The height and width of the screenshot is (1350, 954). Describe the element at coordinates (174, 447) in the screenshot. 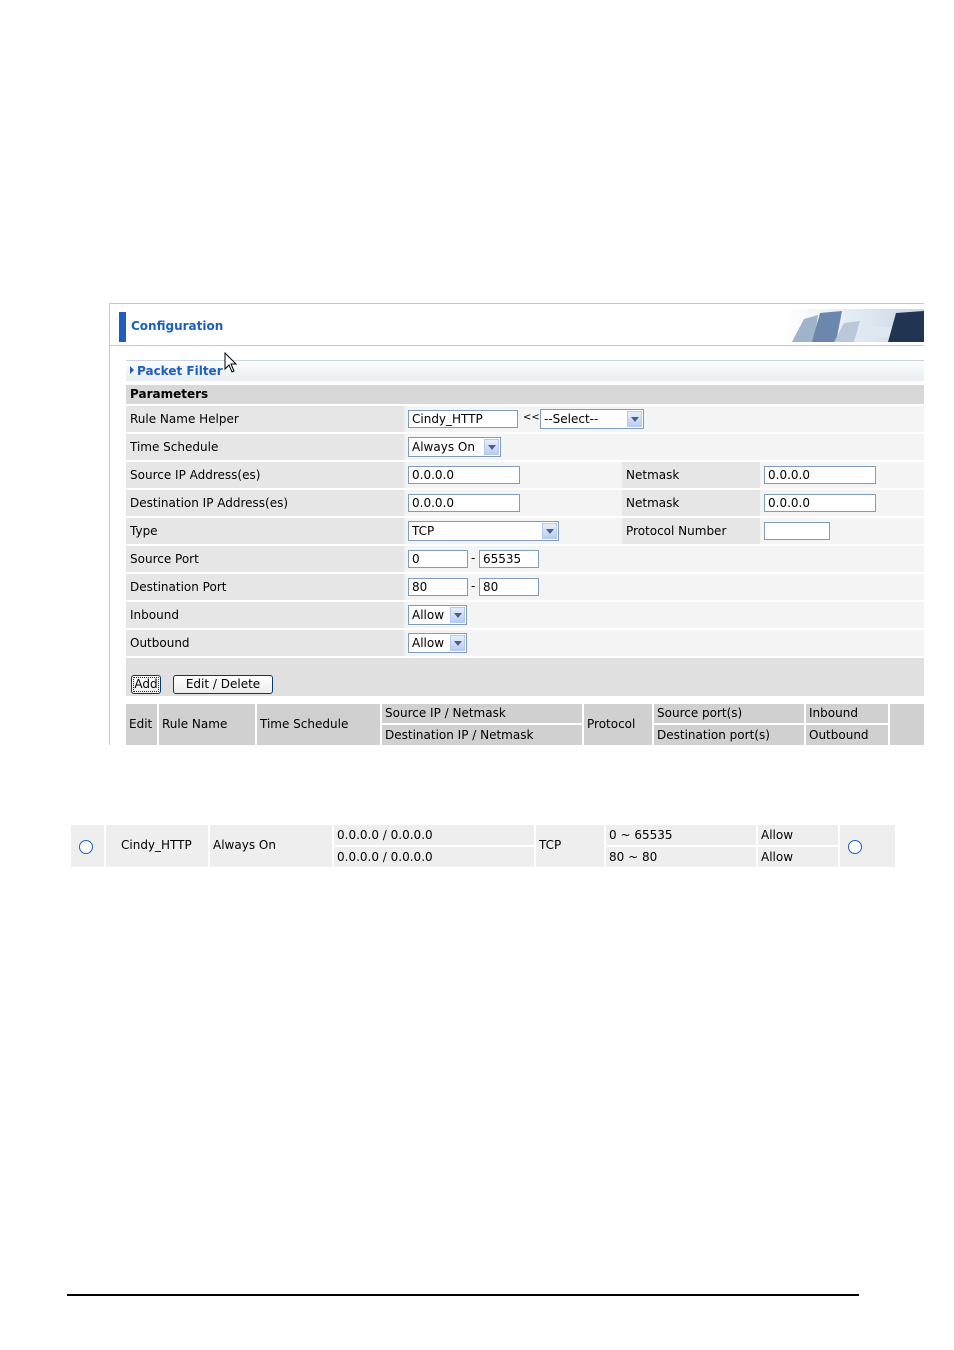

I see `time-schedule-label: Time Schedule` at that location.